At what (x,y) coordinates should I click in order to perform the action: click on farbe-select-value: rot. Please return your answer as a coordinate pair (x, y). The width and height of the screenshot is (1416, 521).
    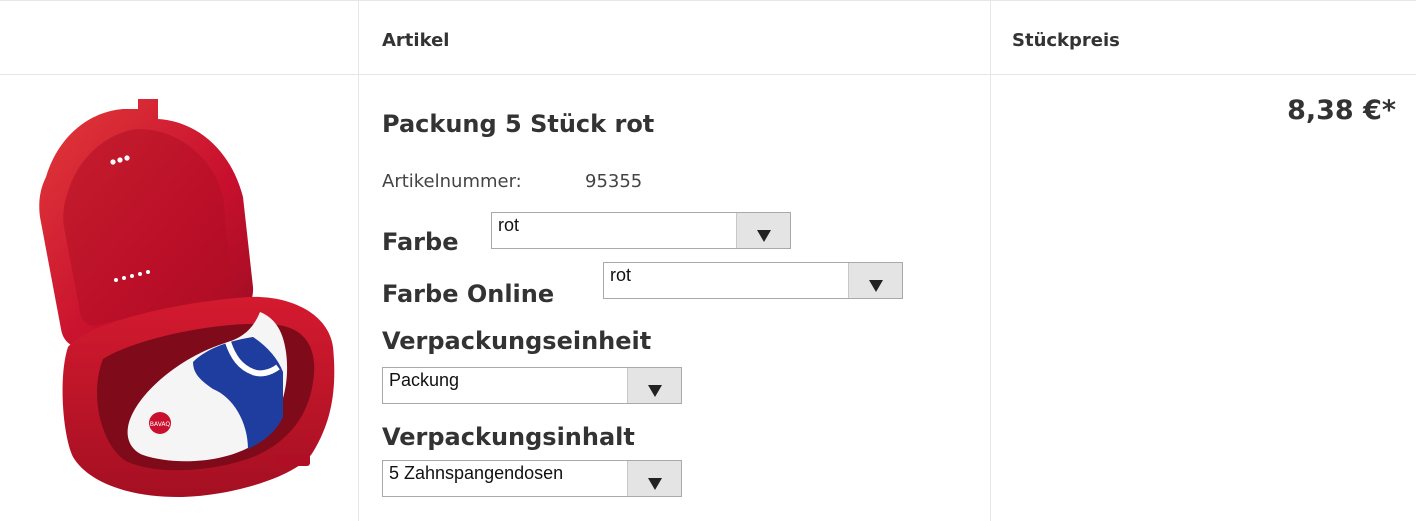
    Looking at the image, I should click on (509, 225).